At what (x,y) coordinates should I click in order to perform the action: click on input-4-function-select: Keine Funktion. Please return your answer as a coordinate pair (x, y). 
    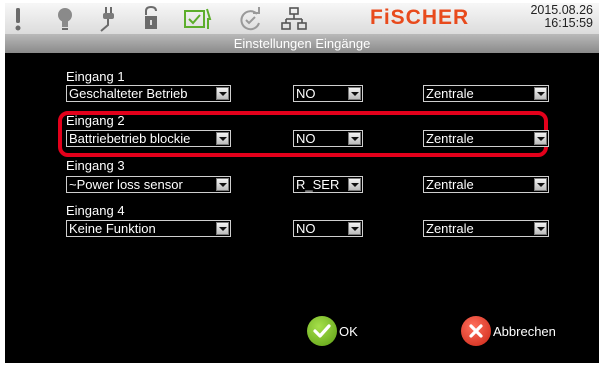
    Looking at the image, I should click on (148, 228).